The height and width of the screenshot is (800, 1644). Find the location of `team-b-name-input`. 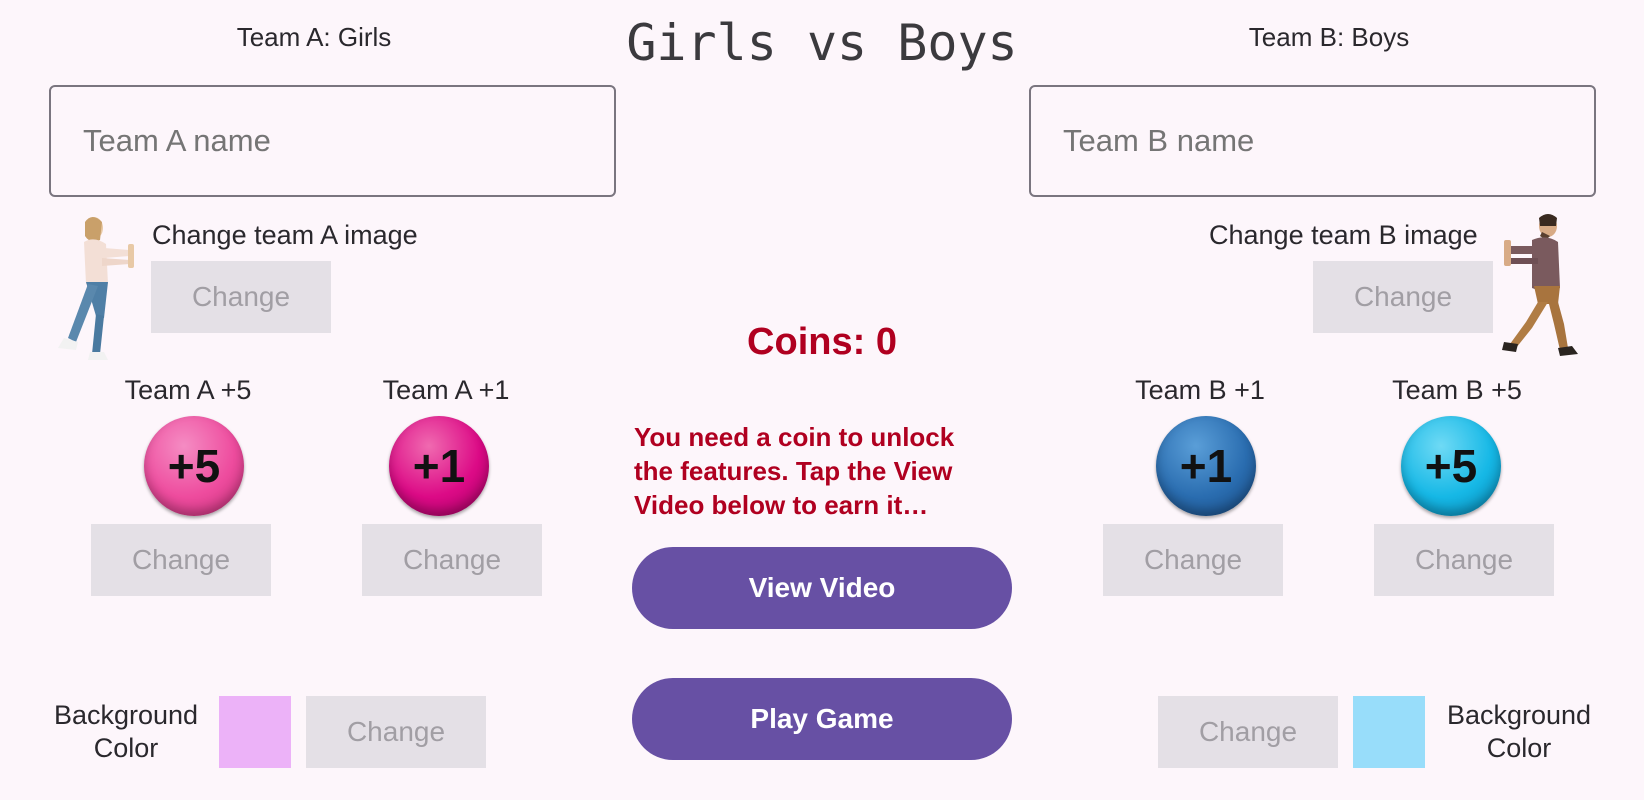

team-b-name-input is located at coordinates (1312, 141).